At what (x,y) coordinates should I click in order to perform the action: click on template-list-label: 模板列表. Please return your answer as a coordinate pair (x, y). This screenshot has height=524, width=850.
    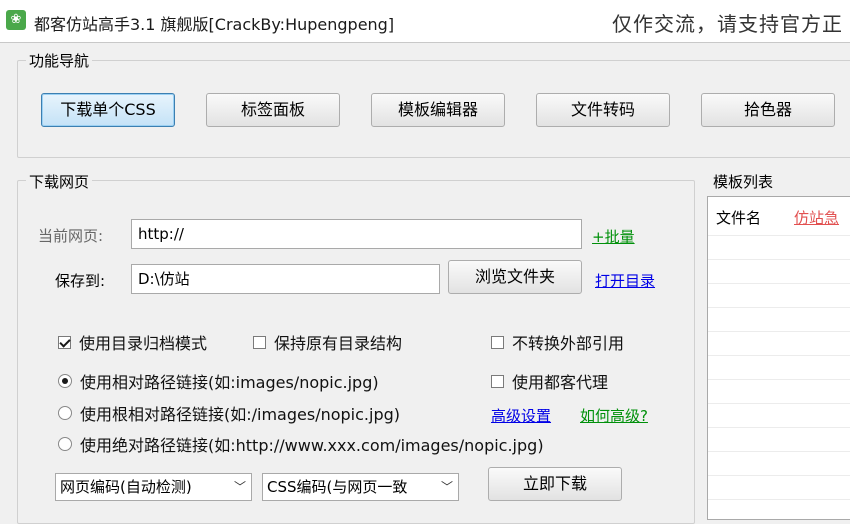
    Looking at the image, I should click on (743, 181).